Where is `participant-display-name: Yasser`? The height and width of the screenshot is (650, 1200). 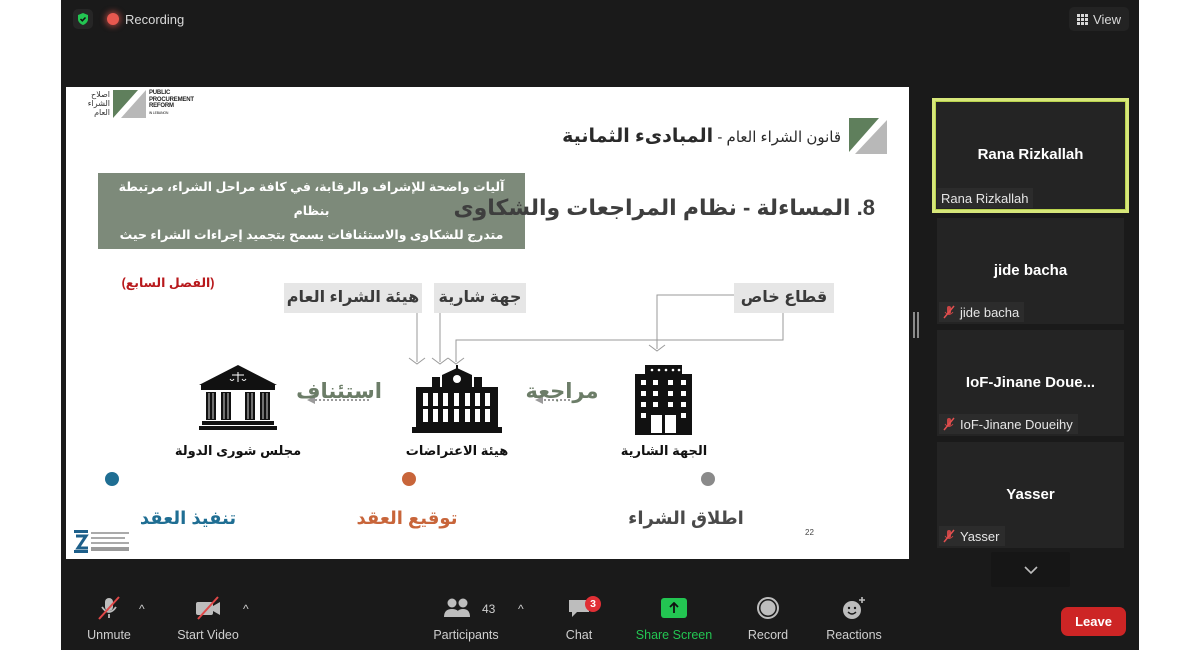 participant-display-name: Yasser is located at coordinates (1030, 494).